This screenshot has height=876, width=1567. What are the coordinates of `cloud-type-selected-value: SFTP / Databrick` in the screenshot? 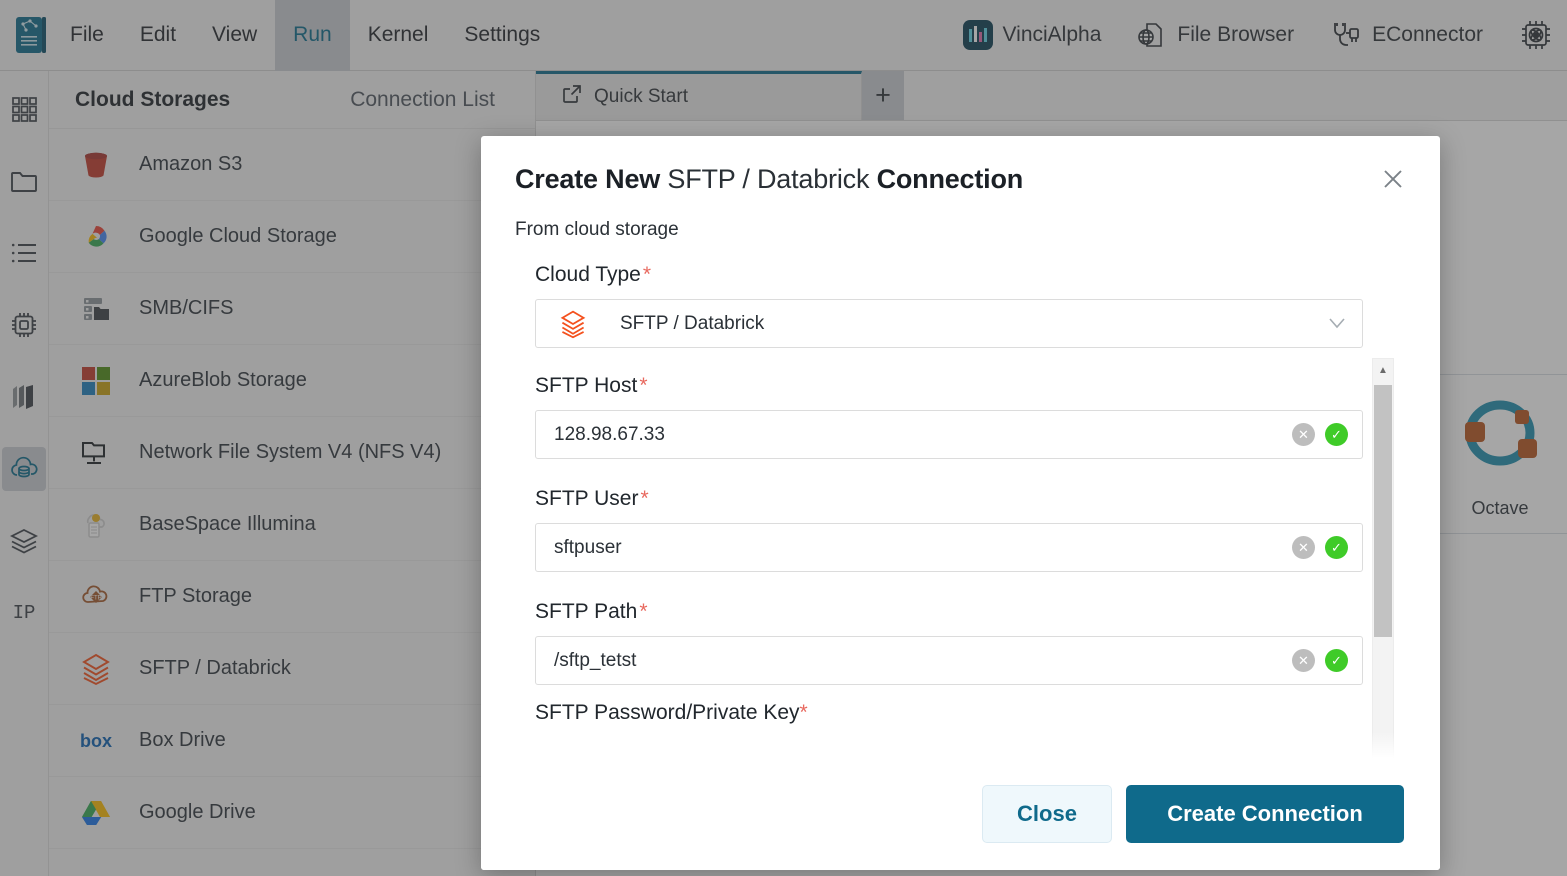 It's located at (692, 323).